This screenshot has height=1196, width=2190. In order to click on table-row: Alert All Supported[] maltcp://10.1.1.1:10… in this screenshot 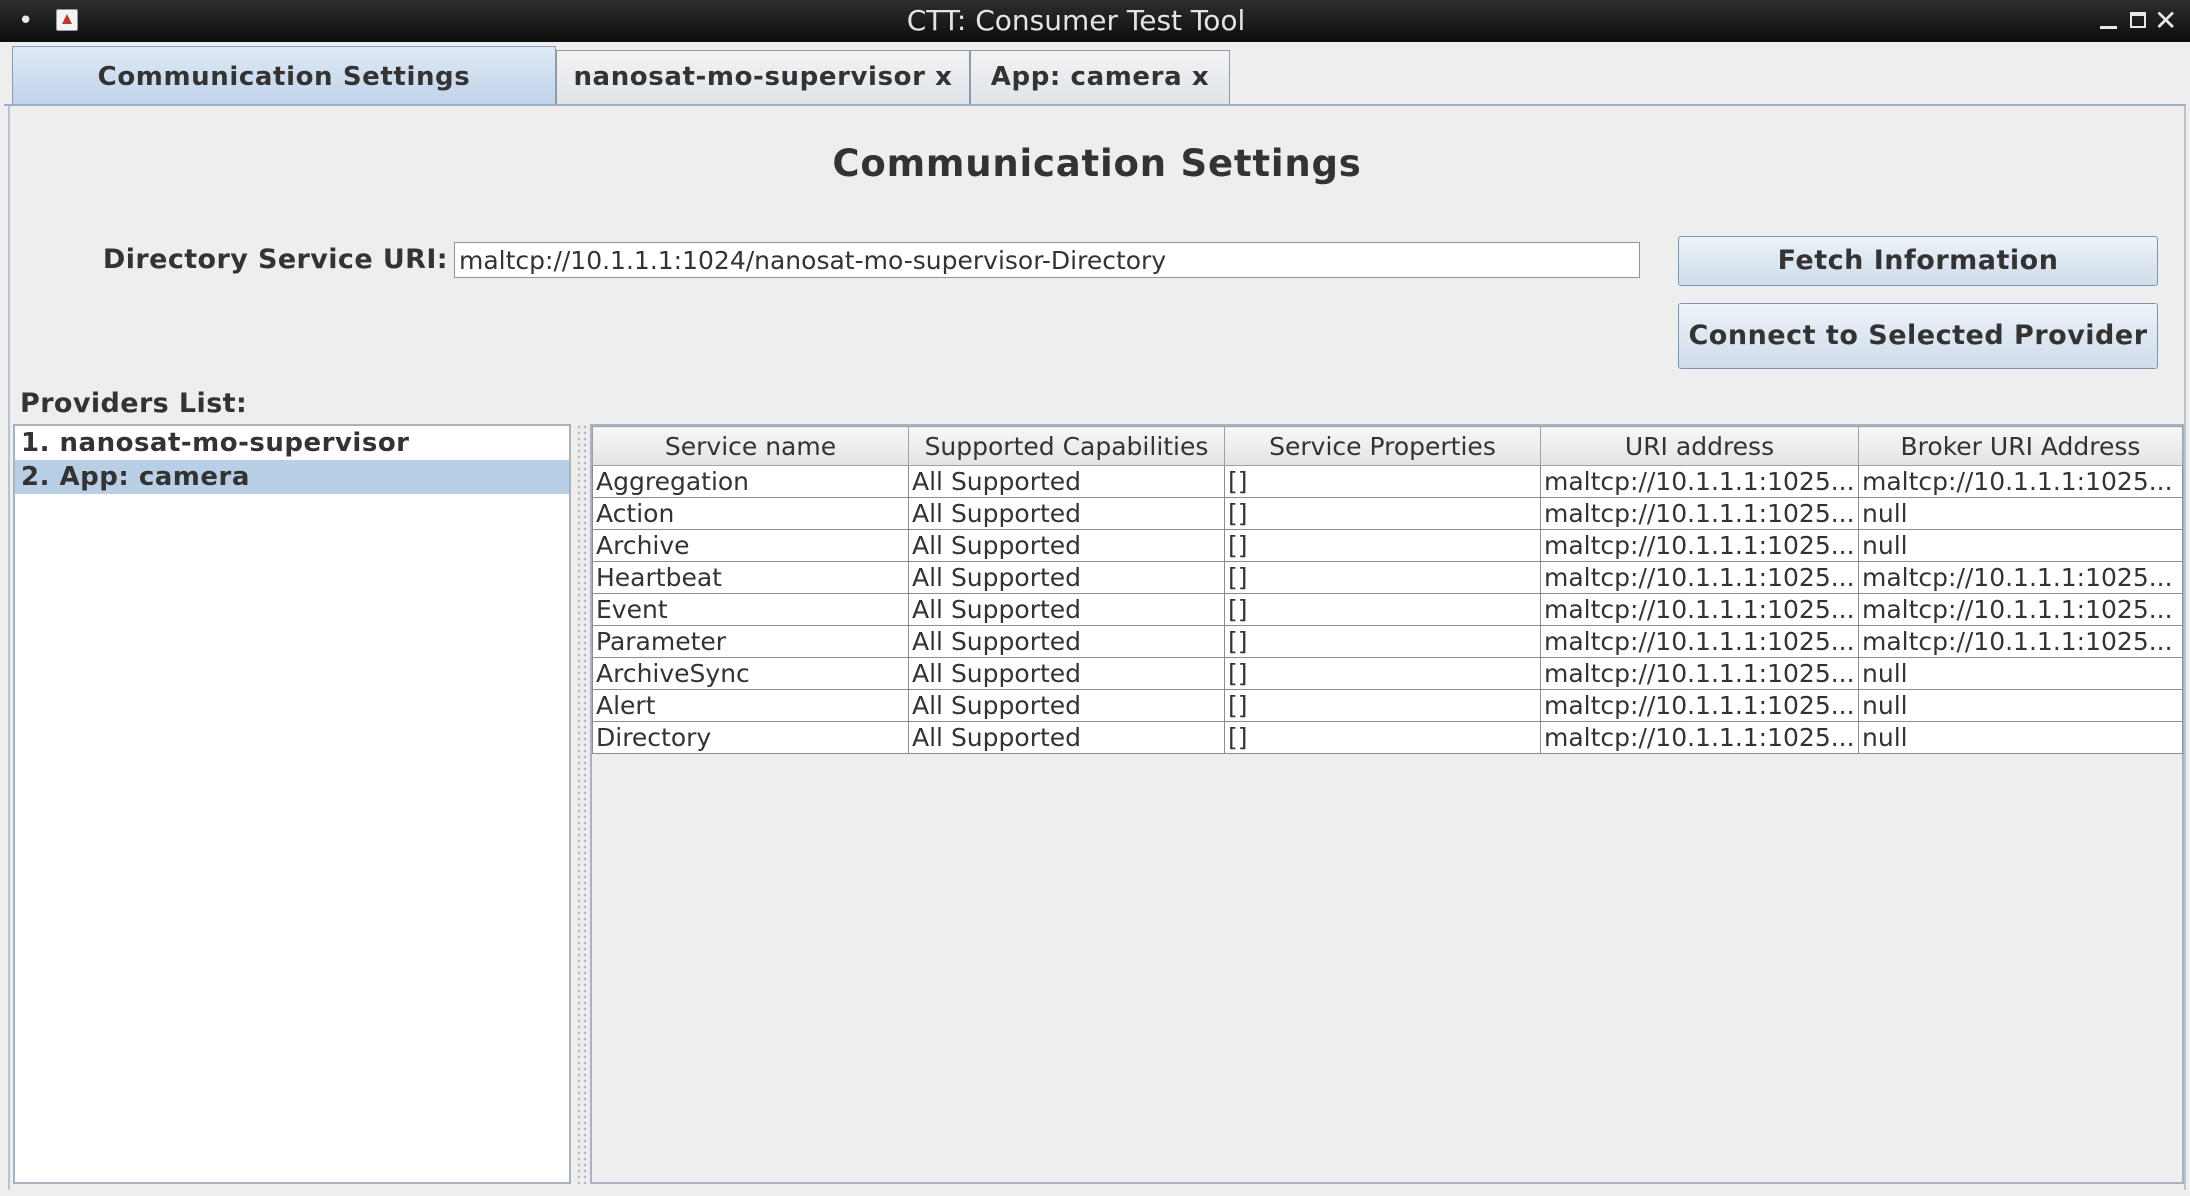, I will do `click(1387, 705)`.